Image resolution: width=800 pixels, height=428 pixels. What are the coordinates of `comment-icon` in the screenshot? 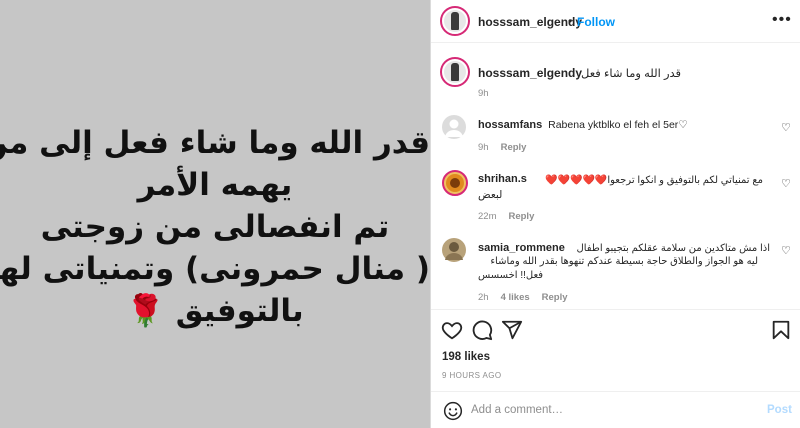 It's located at (483, 331).